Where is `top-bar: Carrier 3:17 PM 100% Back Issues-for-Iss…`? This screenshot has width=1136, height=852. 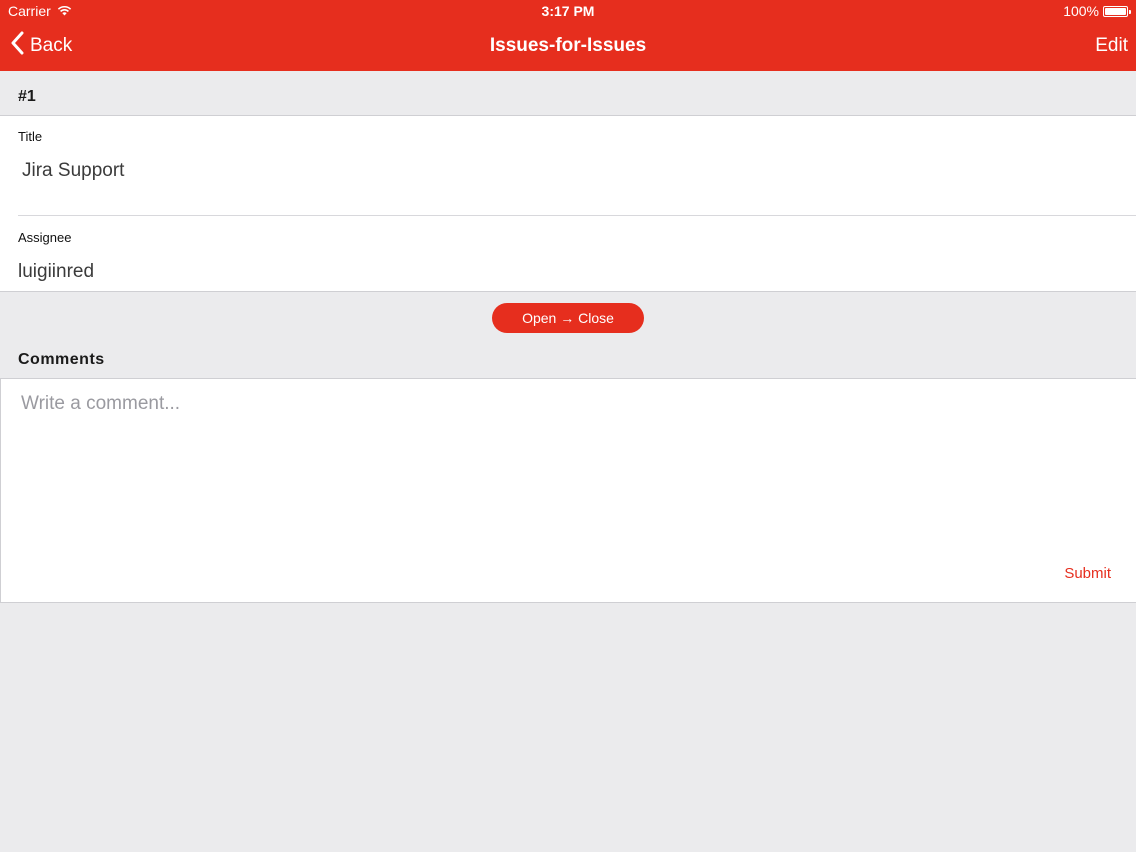
top-bar: Carrier 3:17 PM 100% Back Issues-for-Iss… is located at coordinates (568, 35).